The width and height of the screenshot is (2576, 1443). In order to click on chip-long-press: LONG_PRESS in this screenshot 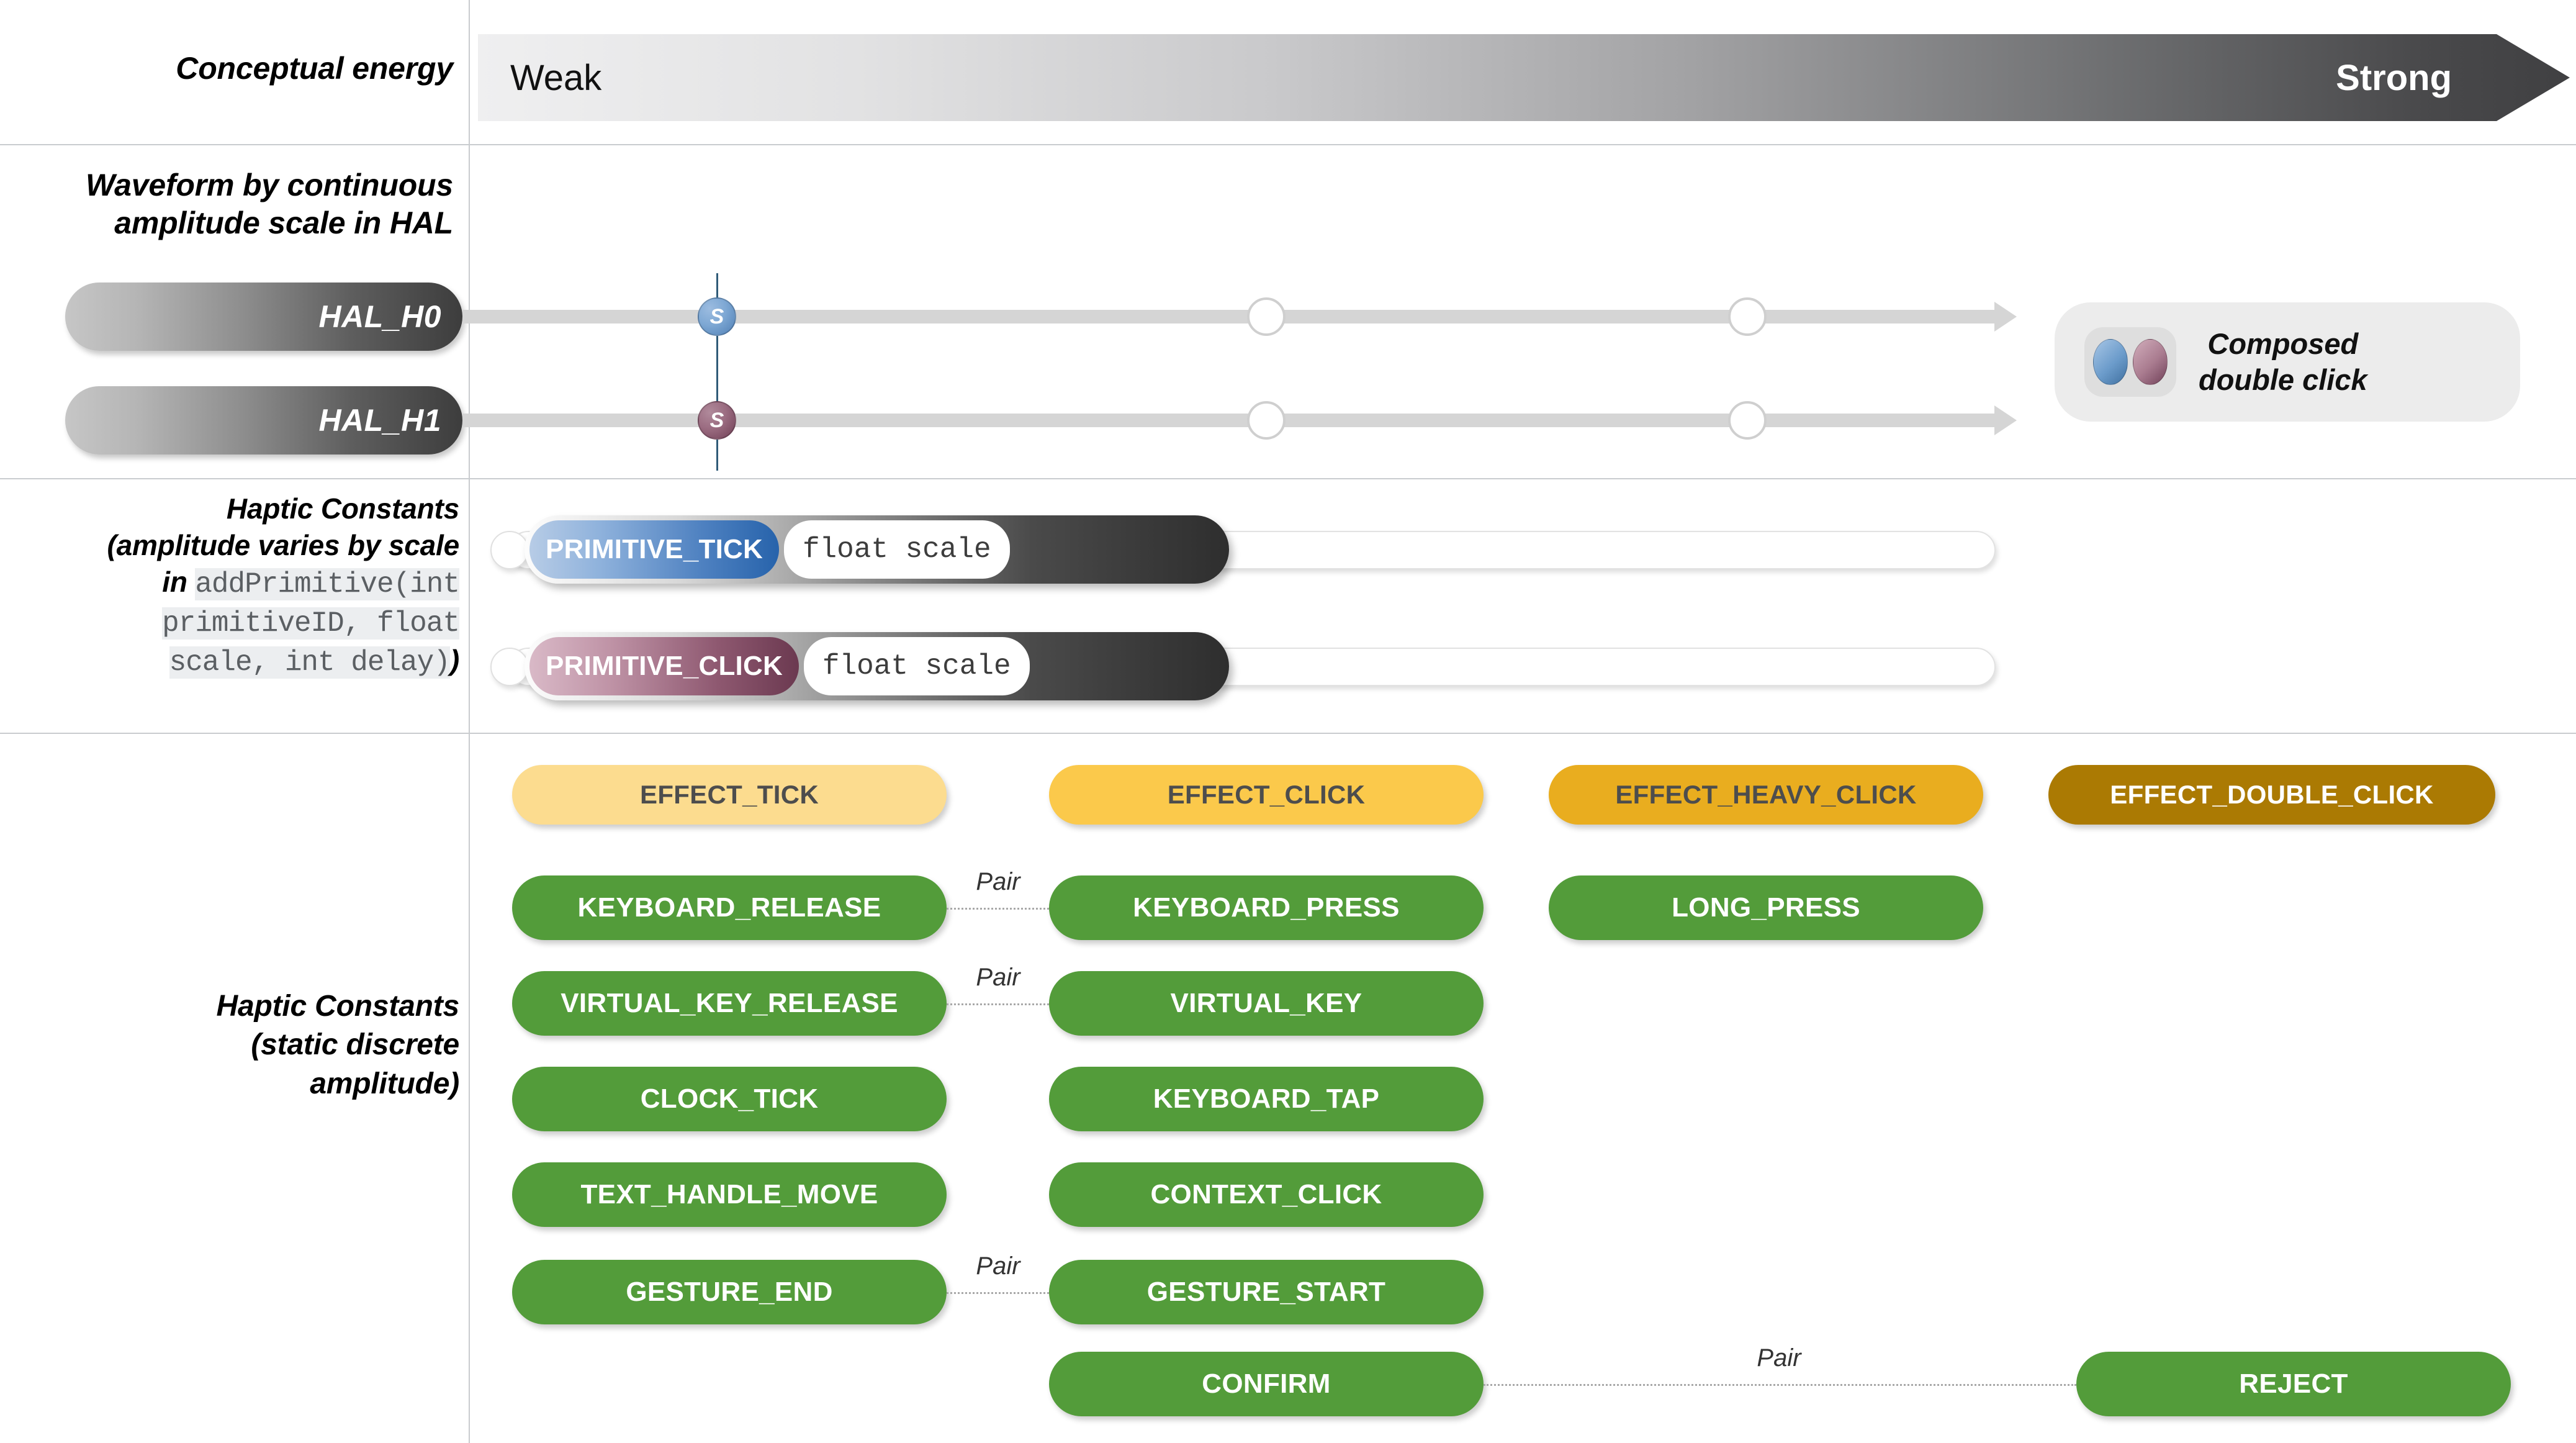, I will do `click(1766, 907)`.